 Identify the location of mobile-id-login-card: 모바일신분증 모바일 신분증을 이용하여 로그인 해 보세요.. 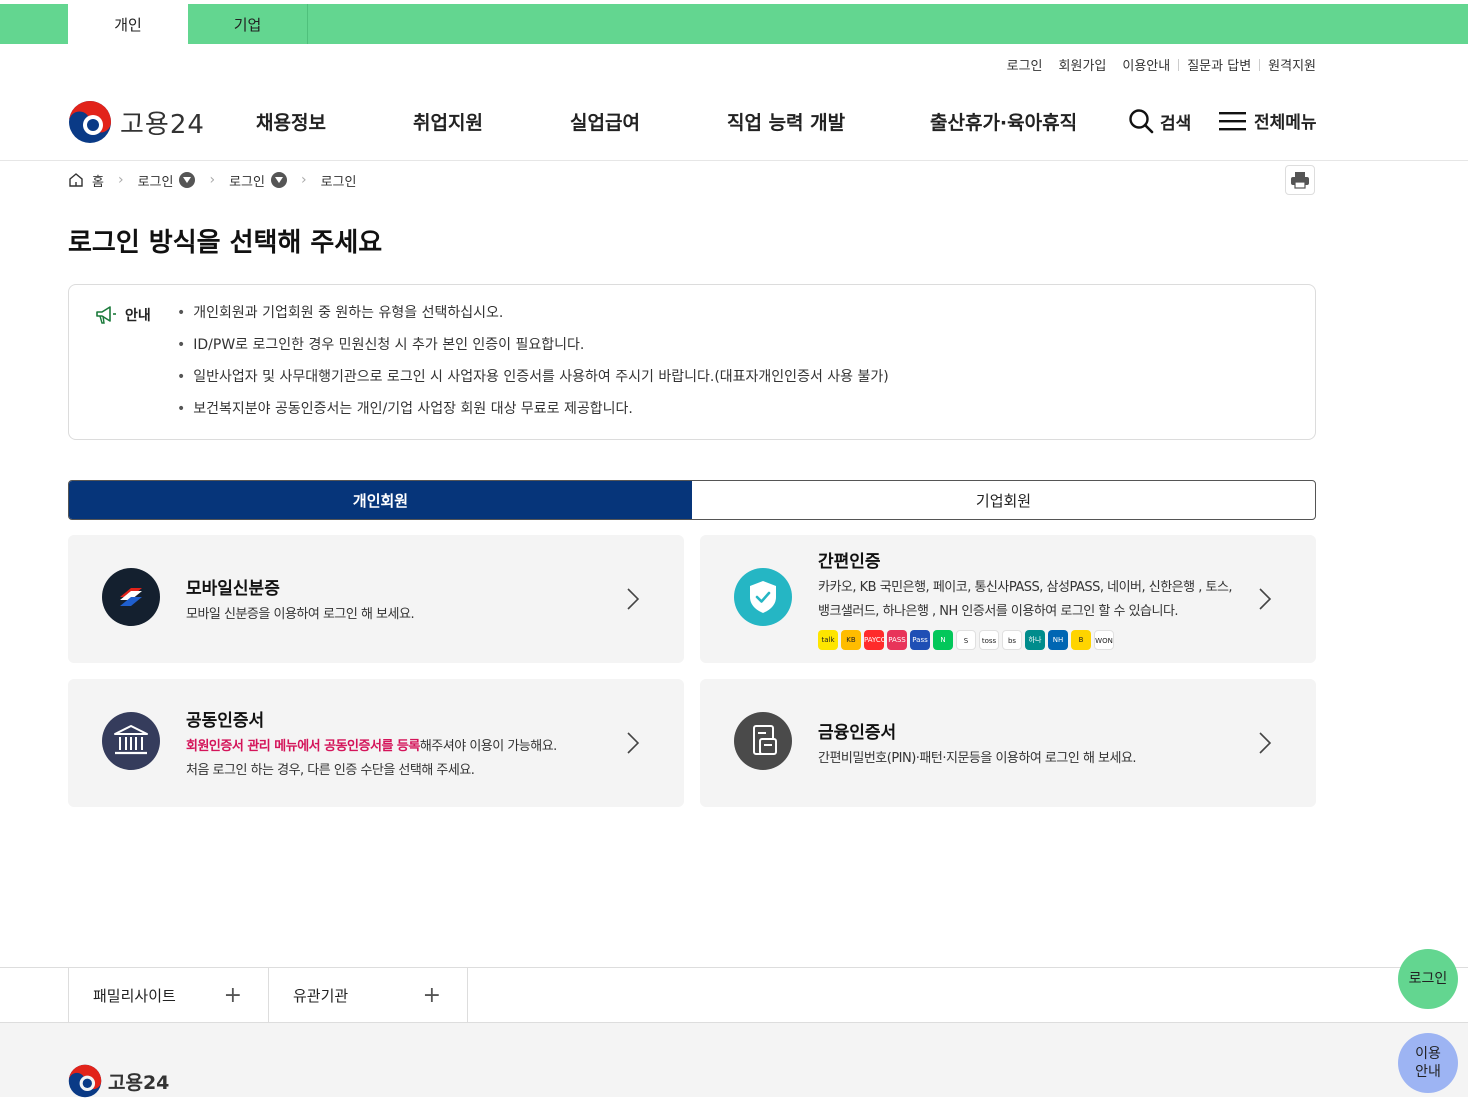
(376, 599).